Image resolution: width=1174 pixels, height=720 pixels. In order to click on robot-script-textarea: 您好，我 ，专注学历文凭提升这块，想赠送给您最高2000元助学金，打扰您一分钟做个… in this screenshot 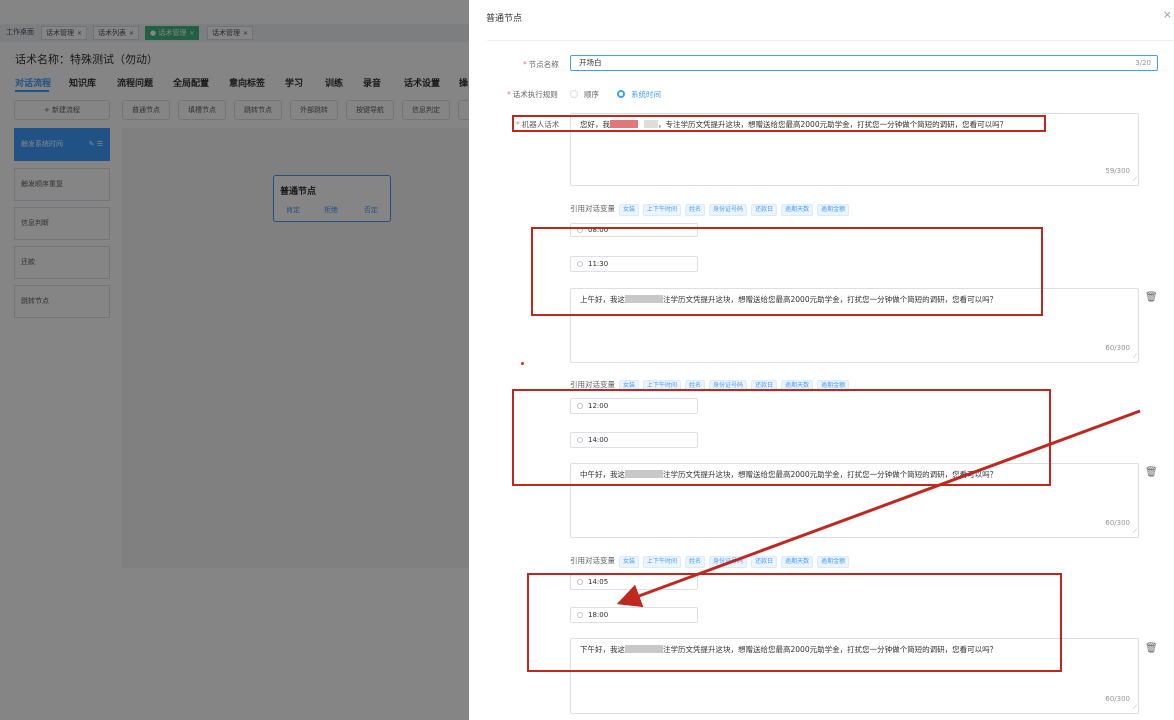, I will do `click(854, 149)`.